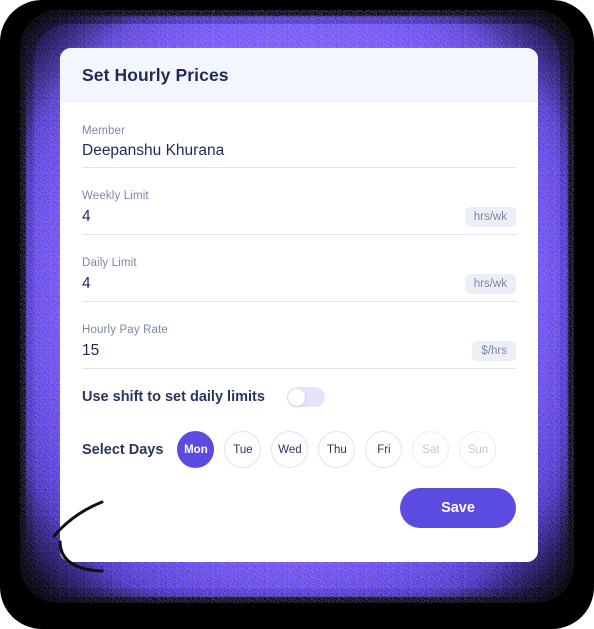  Describe the element at coordinates (272, 351) in the screenshot. I see `hourly-pay-rate-input` at that location.